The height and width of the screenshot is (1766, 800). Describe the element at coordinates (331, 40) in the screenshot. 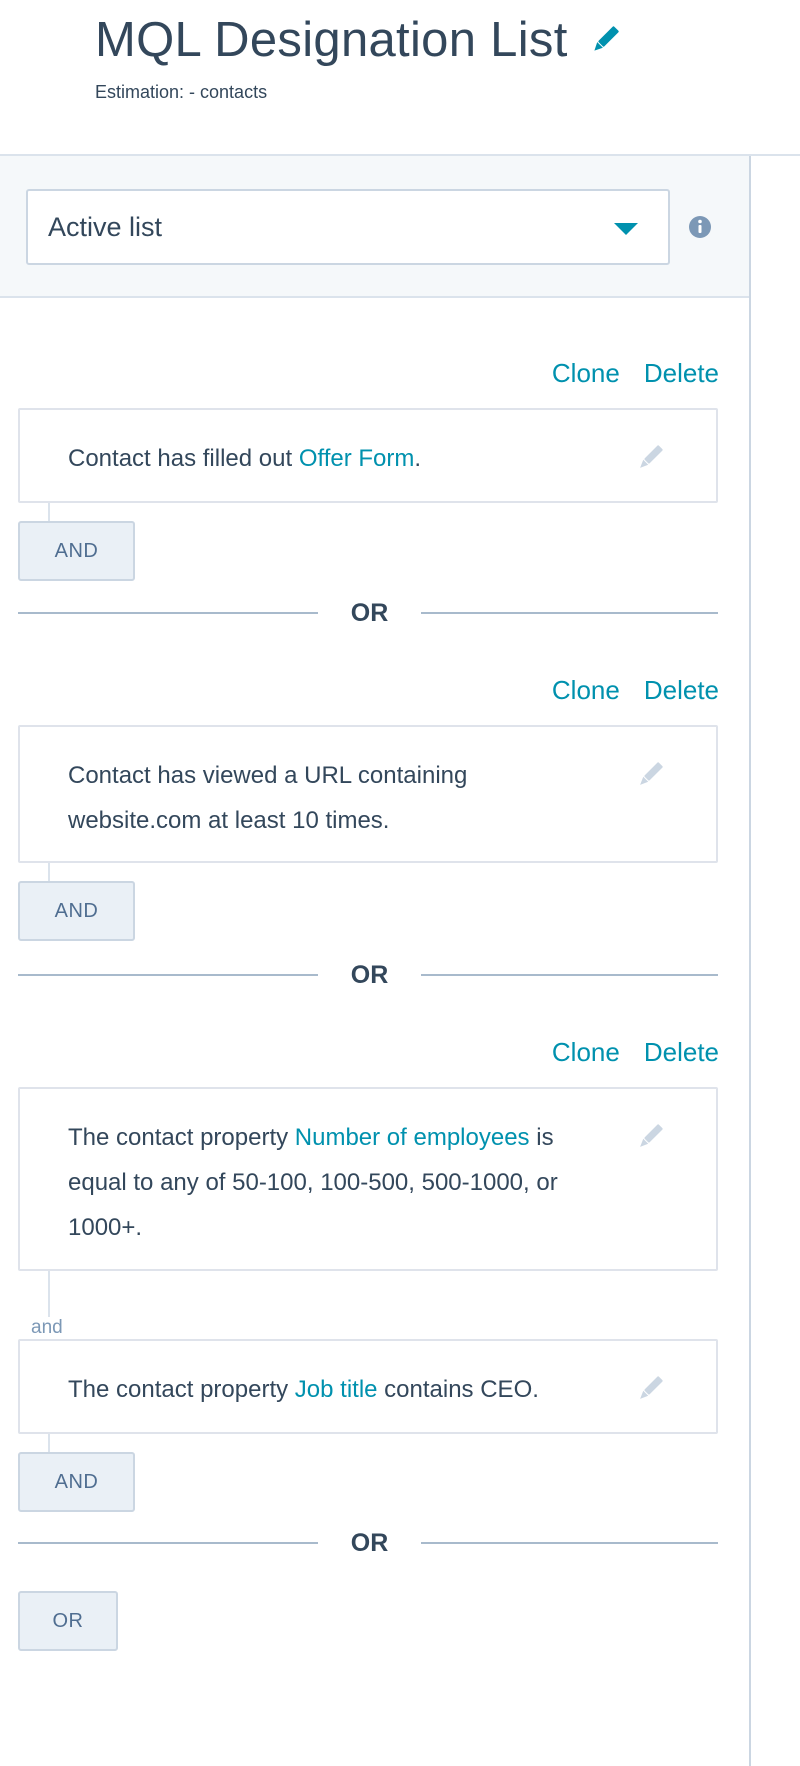

I see `page-title: MQL Designation List` at that location.